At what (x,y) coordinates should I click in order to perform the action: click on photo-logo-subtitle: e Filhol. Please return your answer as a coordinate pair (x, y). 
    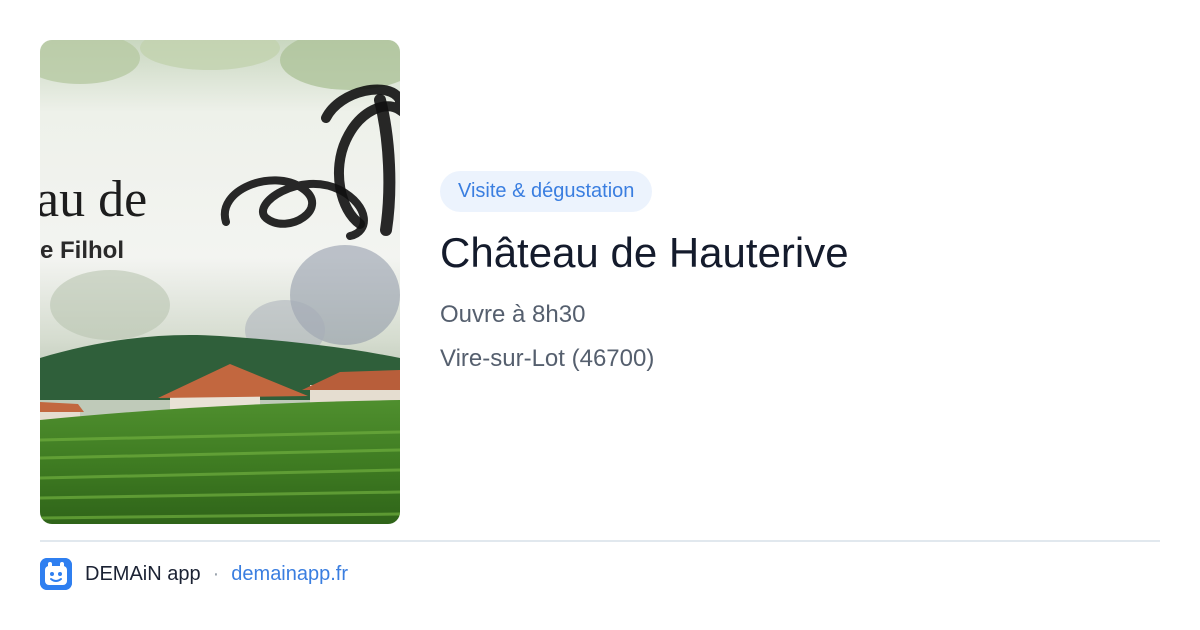
    Looking at the image, I should click on (82, 250).